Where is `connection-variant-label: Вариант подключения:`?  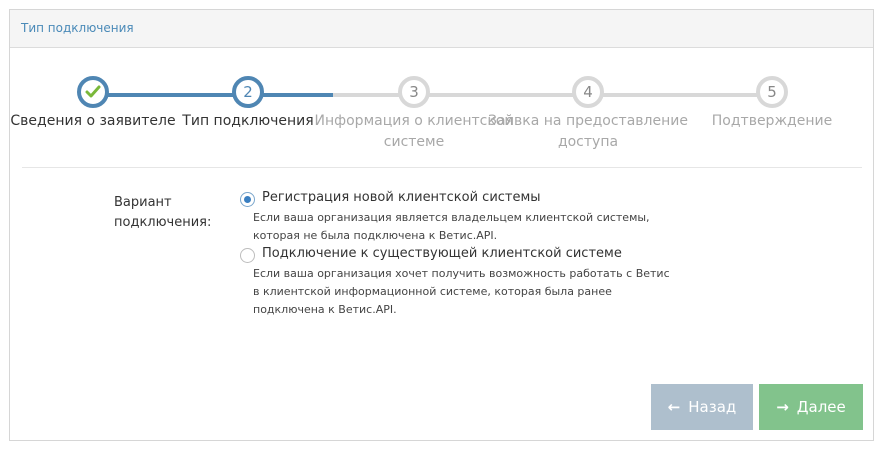 connection-variant-label: Вариант подключения: is located at coordinates (163, 212).